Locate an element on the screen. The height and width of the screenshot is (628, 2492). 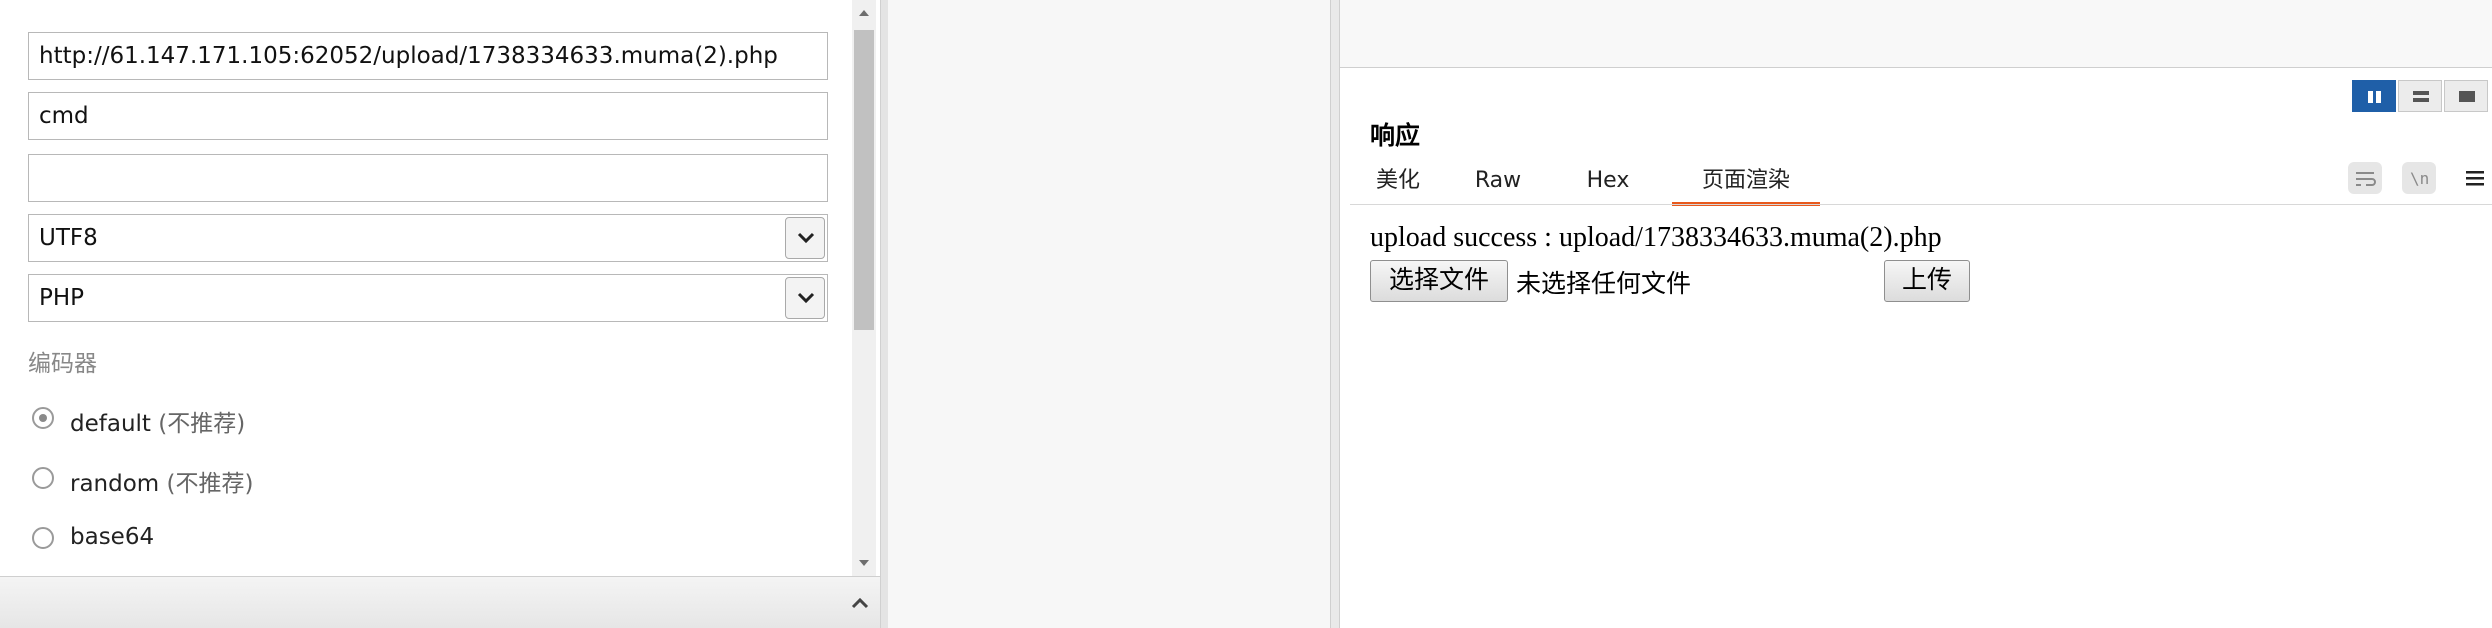
encoding-select: UTF8 is located at coordinates (428, 238).